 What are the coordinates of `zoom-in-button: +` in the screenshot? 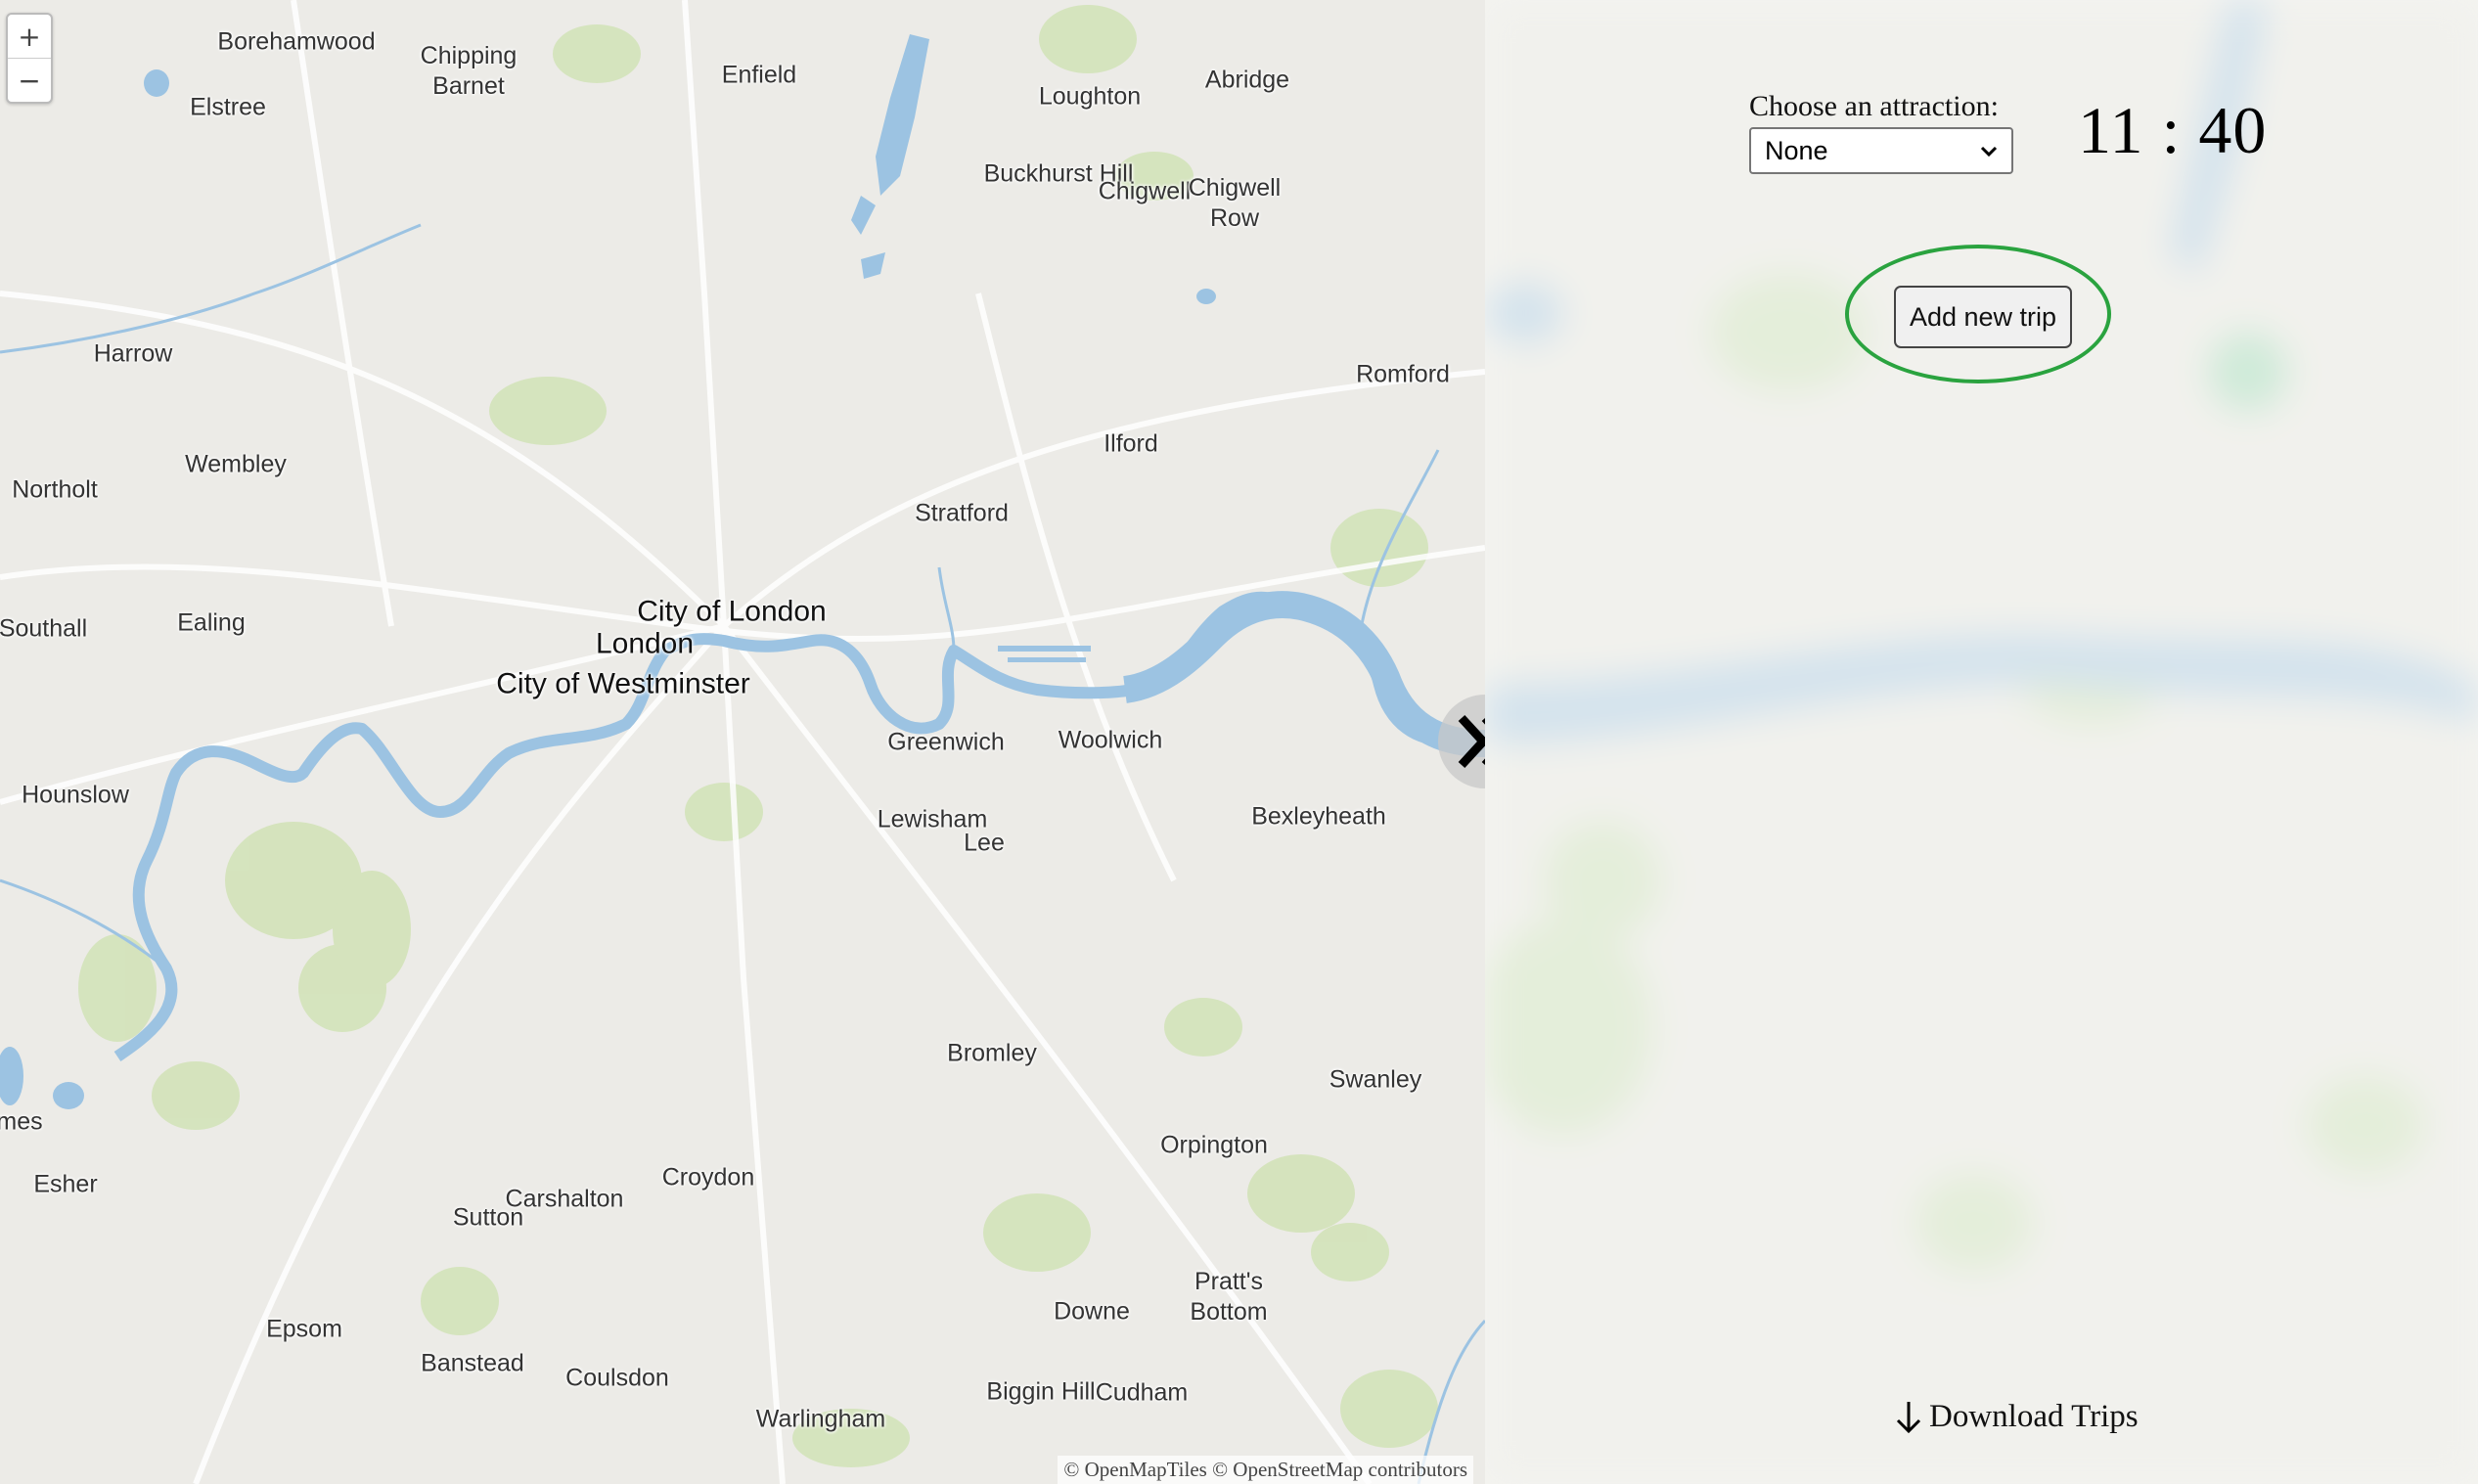 It's located at (29, 36).